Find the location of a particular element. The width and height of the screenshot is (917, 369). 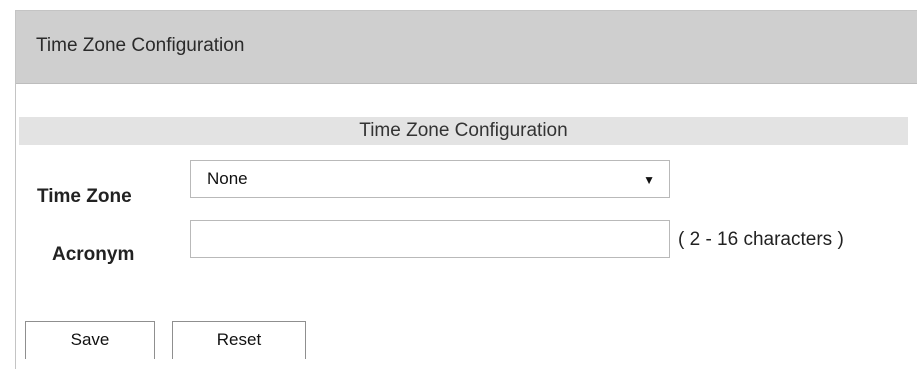

time-zone-label: Time Zone is located at coordinates (84, 196).